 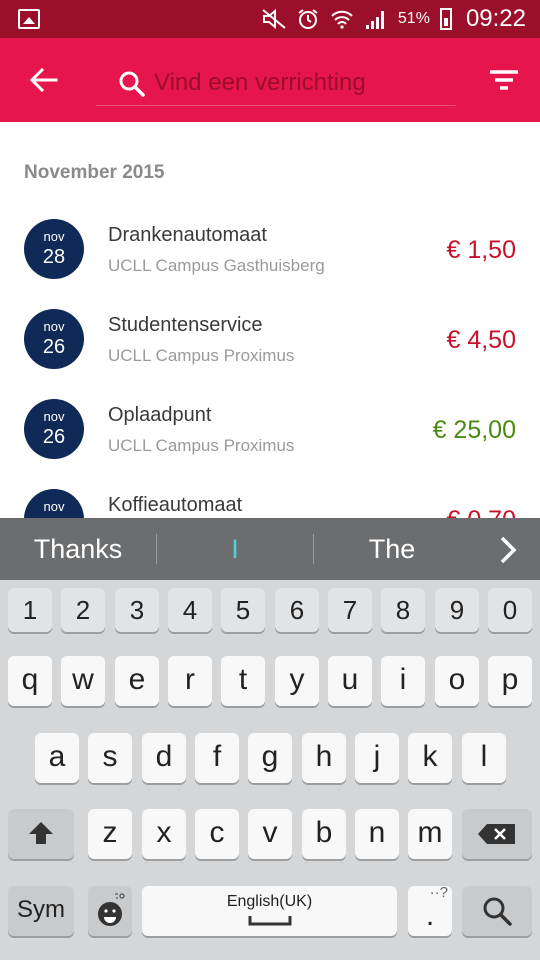 What do you see at coordinates (160, 415) in the screenshot?
I see `transaction-title: Oplaadpunt` at bounding box center [160, 415].